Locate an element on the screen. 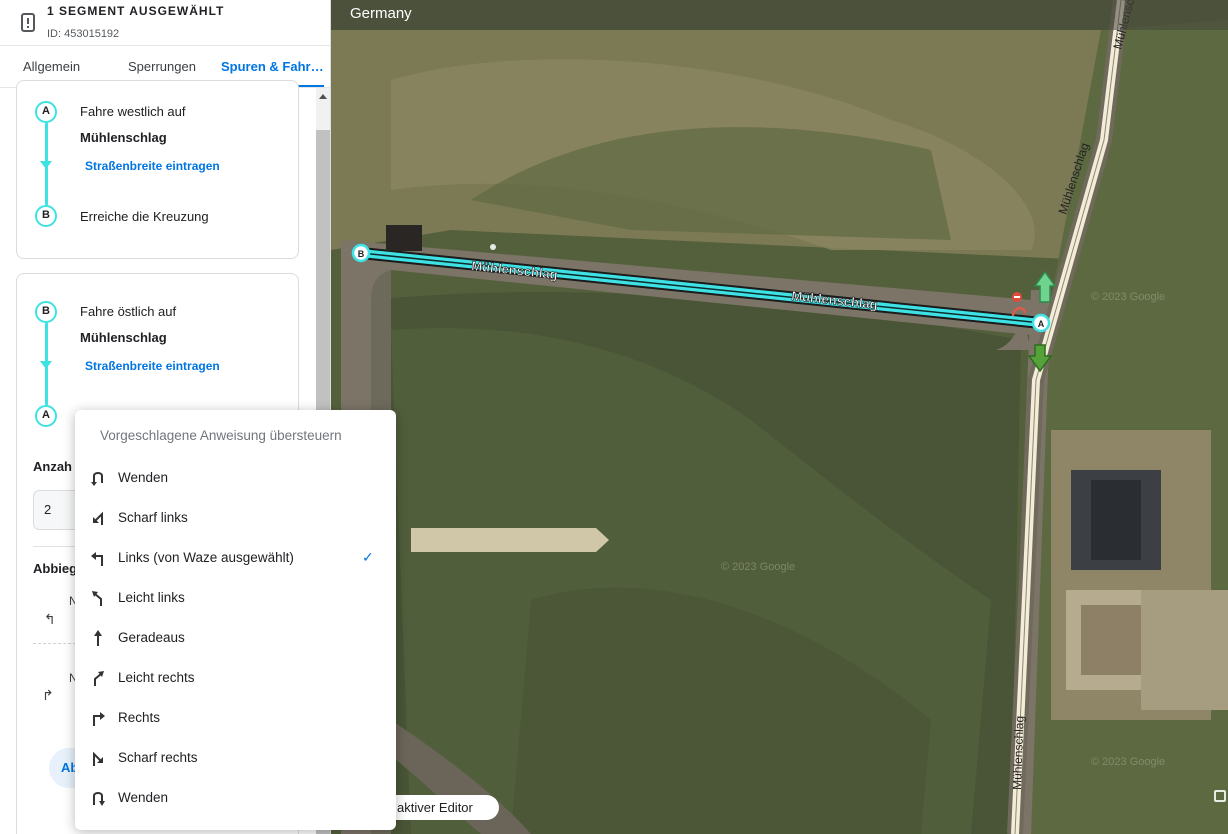 Image resolution: width=1228 pixels, height=834 pixels. menu-item-sharp-right: Scharf rechts is located at coordinates (235, 758).